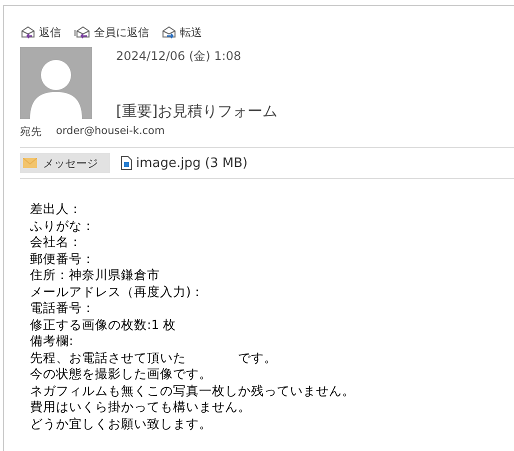 This screenshot has height=451, width=514. I want to click on forward-icon, so click(169, 32).